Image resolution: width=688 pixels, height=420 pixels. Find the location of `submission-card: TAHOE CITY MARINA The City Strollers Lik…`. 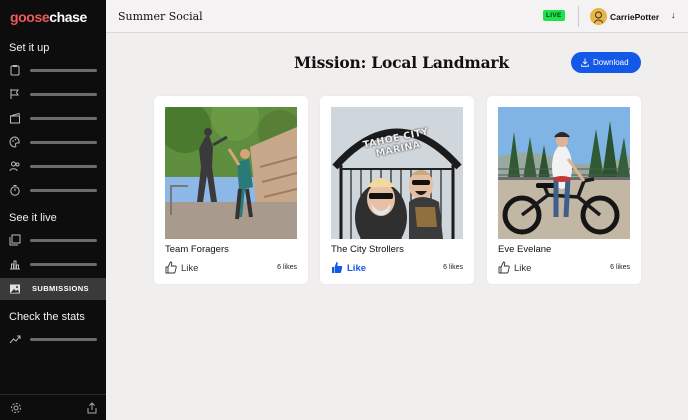

submission-card: TAHOE CITY MARINA The City Strollers Lik… is located at coordinates (397, 190).